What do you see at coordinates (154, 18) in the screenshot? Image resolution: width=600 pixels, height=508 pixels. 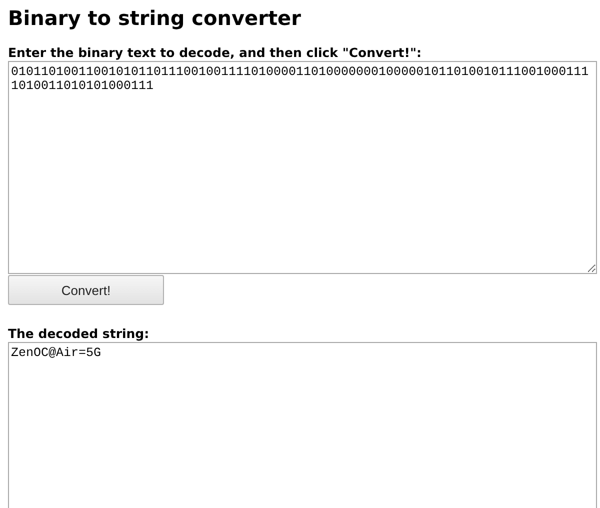 I see `page-title: Binary to string converter` at bounding box center [154, 18].